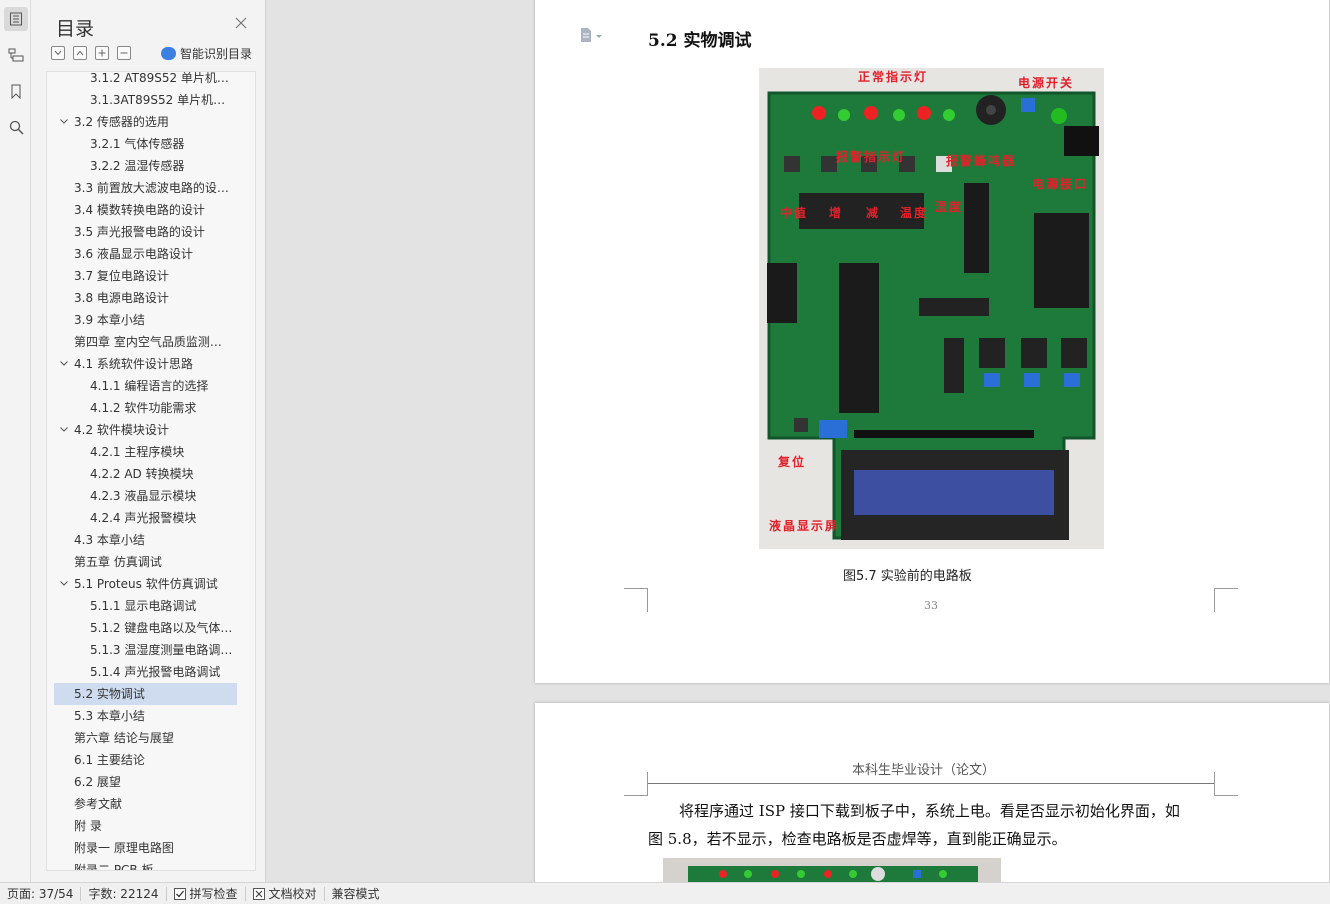 This screenshot has width=1330, height=904. I want to click on toc-item: 3.6 液晶显示电路设计, so click(142, 254).